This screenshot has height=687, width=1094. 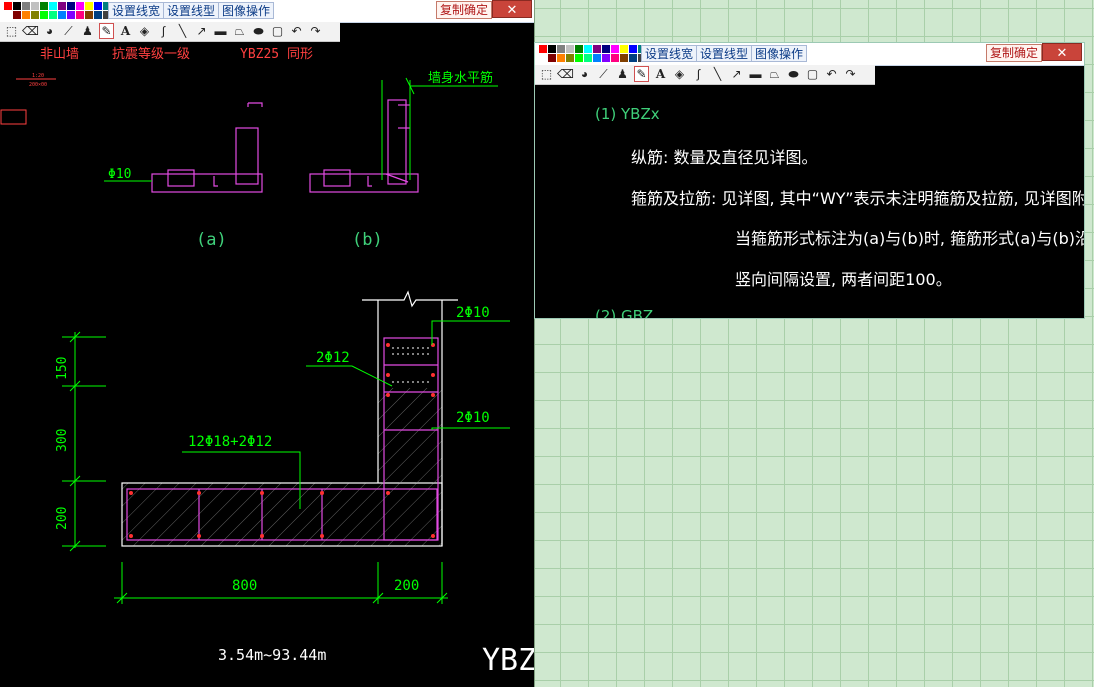 What do you see at coordinates (473, 313) in the screenshot?
I see `callout-top-2phi10: 2Φ10` at bounding box center [473, 313].